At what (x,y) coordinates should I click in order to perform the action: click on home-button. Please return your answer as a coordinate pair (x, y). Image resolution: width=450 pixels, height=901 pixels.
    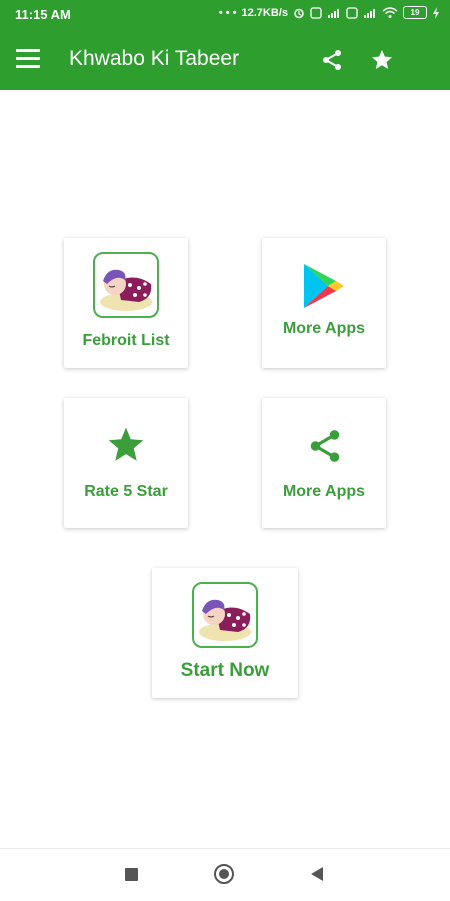
    Looking at the image, I should click on (224, 874).